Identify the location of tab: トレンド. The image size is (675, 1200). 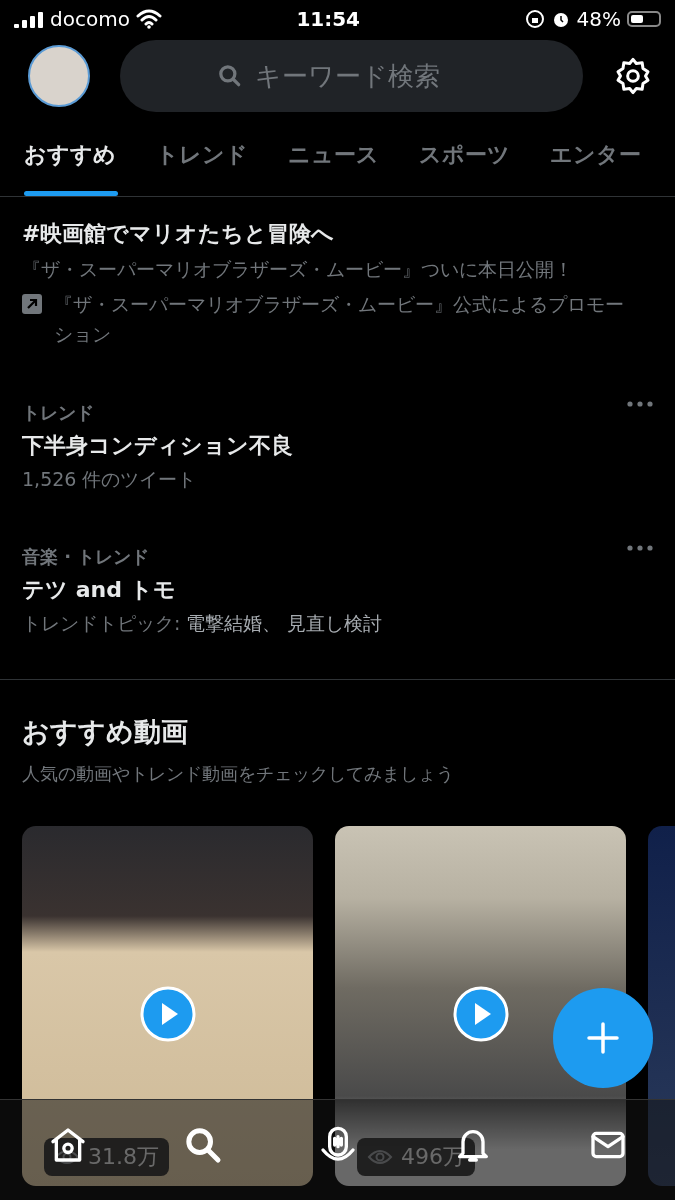
(198, 155).